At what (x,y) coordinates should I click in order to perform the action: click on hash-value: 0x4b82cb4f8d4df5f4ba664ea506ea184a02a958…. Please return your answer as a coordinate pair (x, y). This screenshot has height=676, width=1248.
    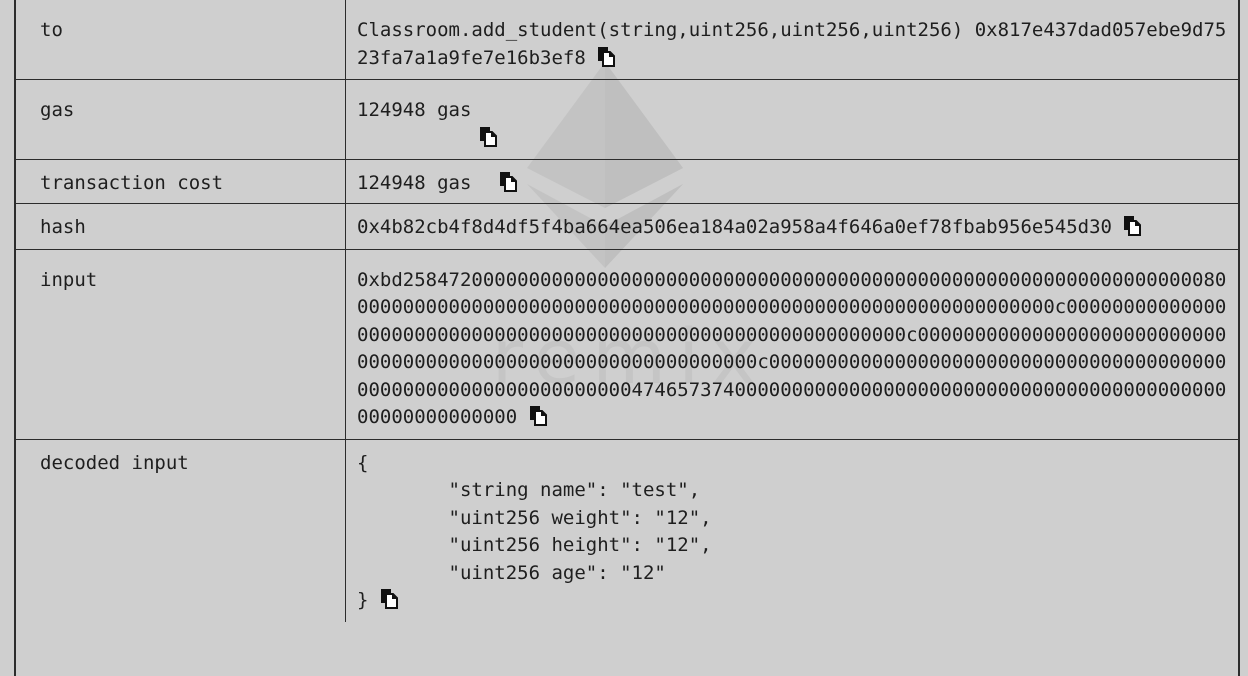
    Looking at the image, I should click on (734, 227).